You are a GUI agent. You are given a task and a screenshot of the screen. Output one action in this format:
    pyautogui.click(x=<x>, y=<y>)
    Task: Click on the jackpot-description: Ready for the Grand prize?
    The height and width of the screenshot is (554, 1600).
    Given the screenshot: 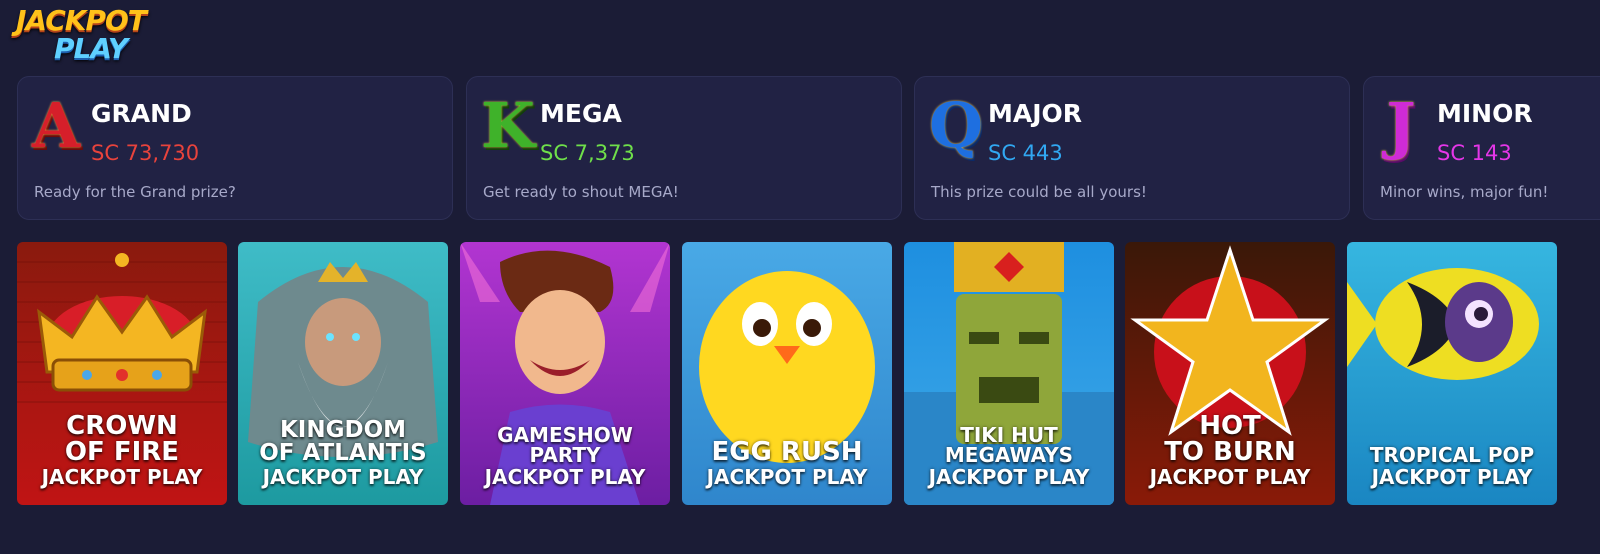 What is the action you would take?
    pyautogui.click(x=135, y=192)
    